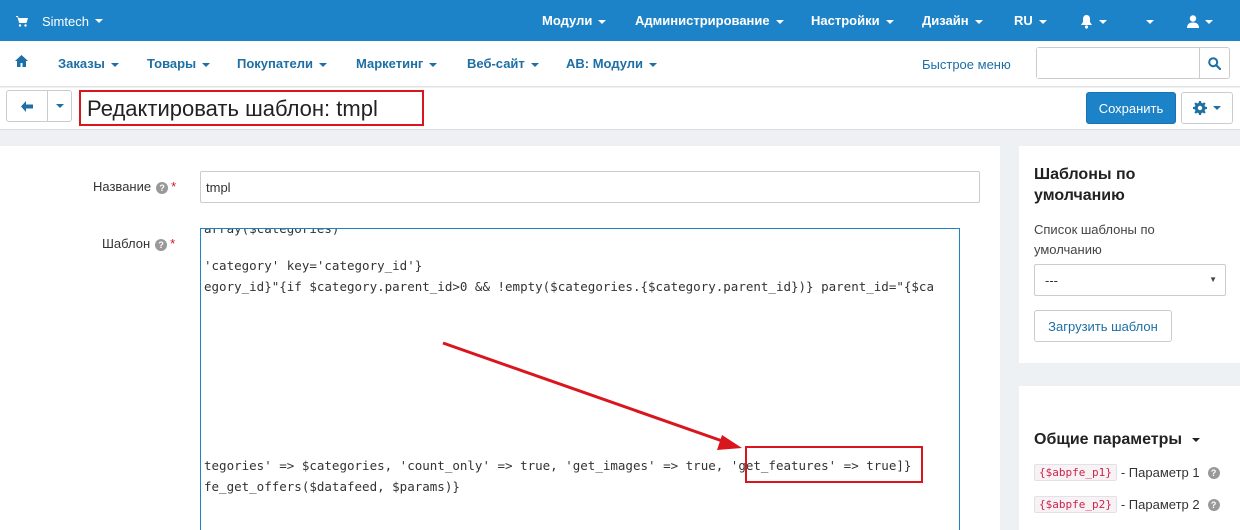 The image size is (1240, 530). I want to click on nav-products: Товары, so click(179, 63).